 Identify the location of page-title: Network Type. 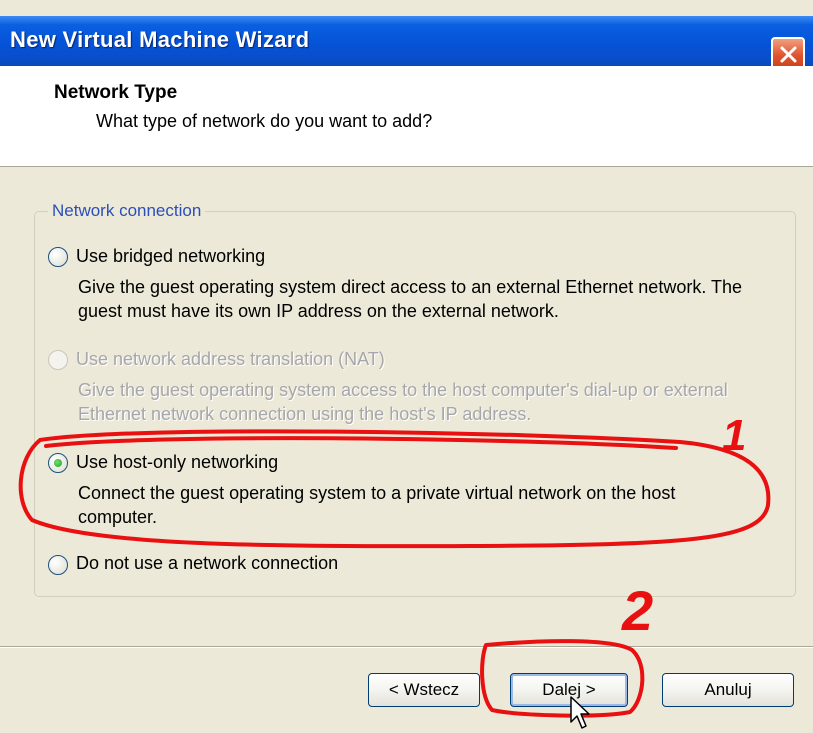
(116, 92).